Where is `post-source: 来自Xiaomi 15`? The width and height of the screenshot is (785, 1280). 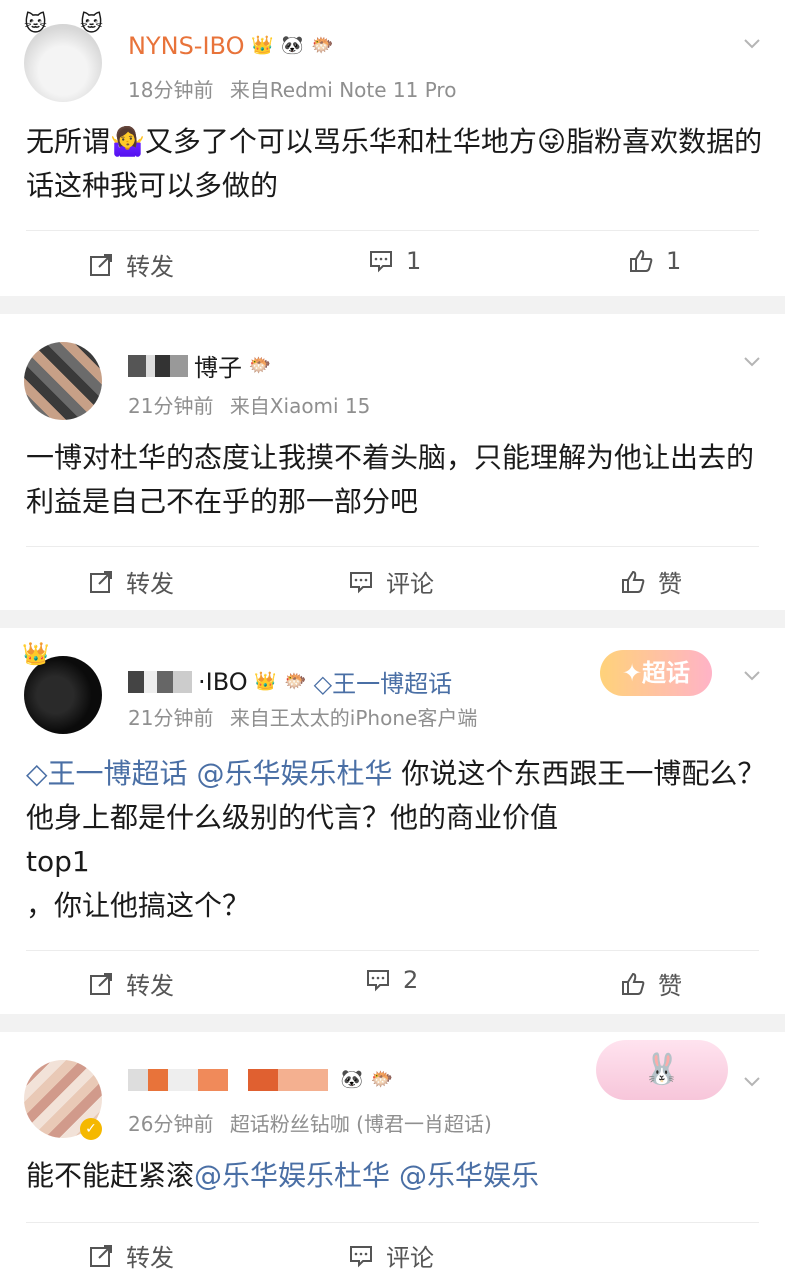
post-source: 来自Xiaomi 15 is located at coordinates (300, 406).